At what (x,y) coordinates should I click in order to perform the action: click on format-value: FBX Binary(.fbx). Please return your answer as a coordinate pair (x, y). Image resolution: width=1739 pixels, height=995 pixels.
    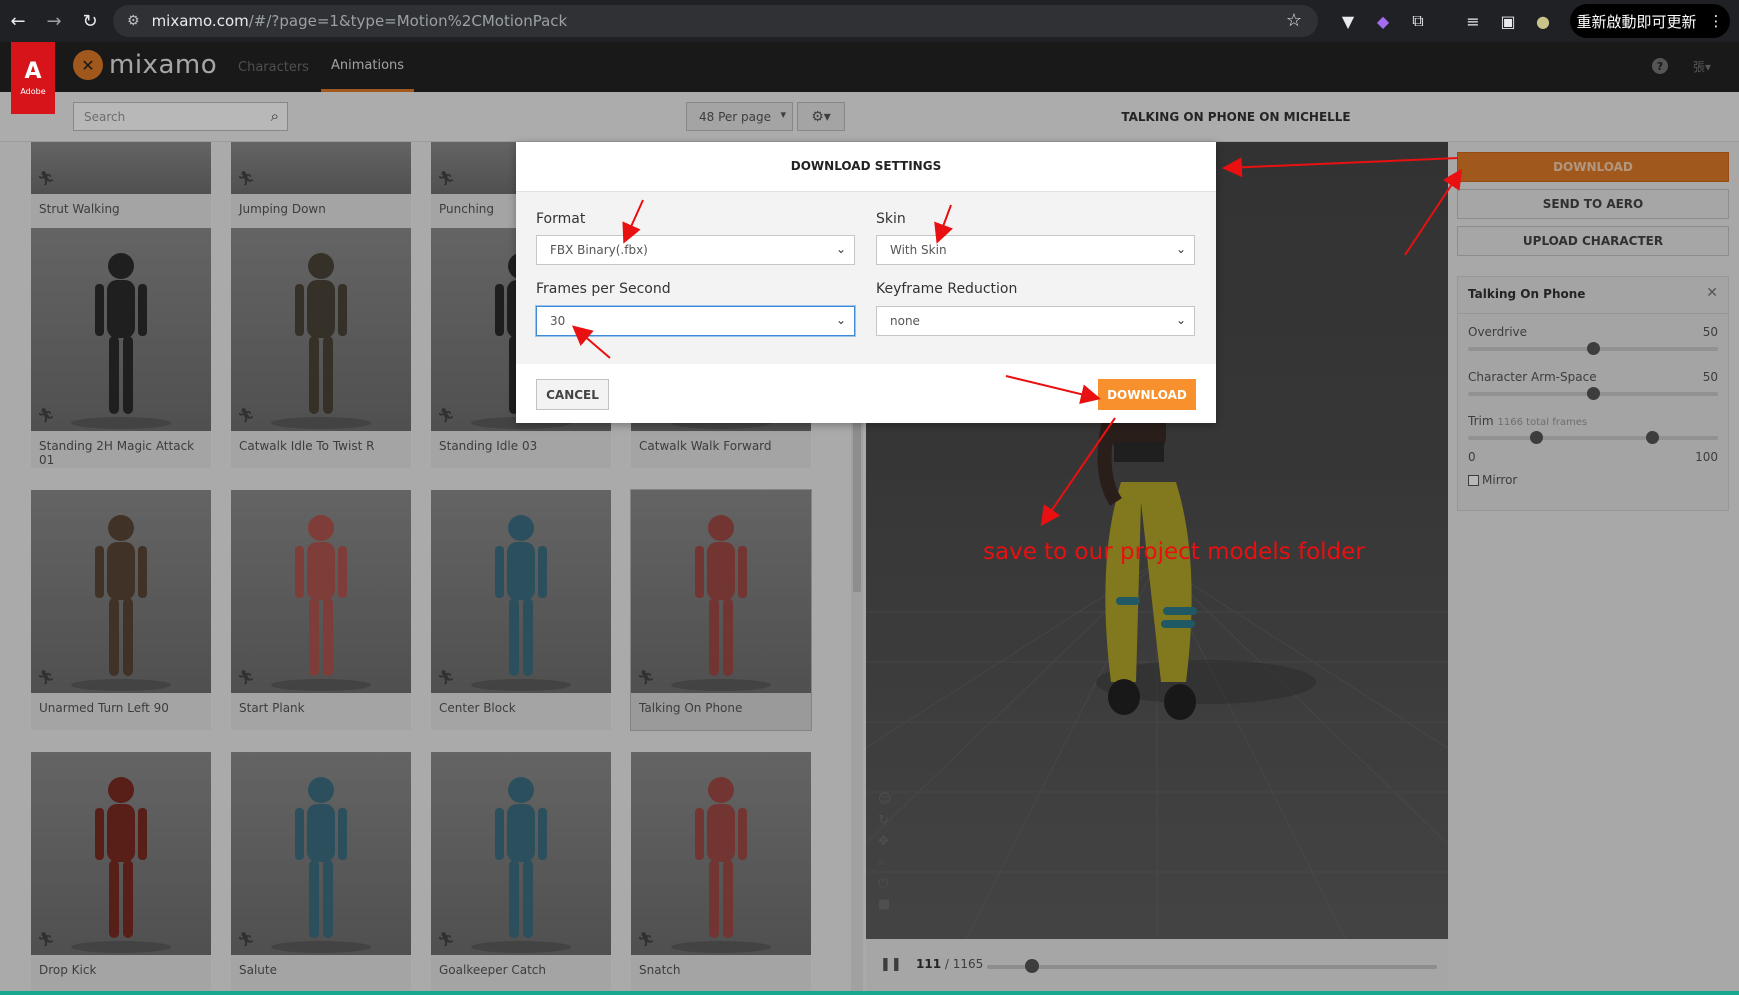
    Looking at the image, I should click on (599, 250).